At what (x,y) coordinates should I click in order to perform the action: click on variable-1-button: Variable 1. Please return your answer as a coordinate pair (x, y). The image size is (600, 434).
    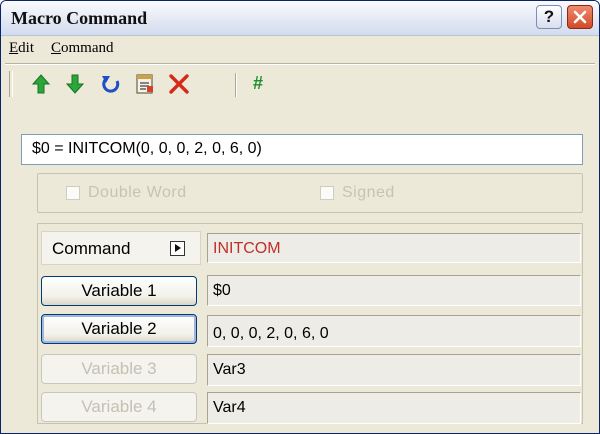
    Looking at the image, I should click on (119, 291).